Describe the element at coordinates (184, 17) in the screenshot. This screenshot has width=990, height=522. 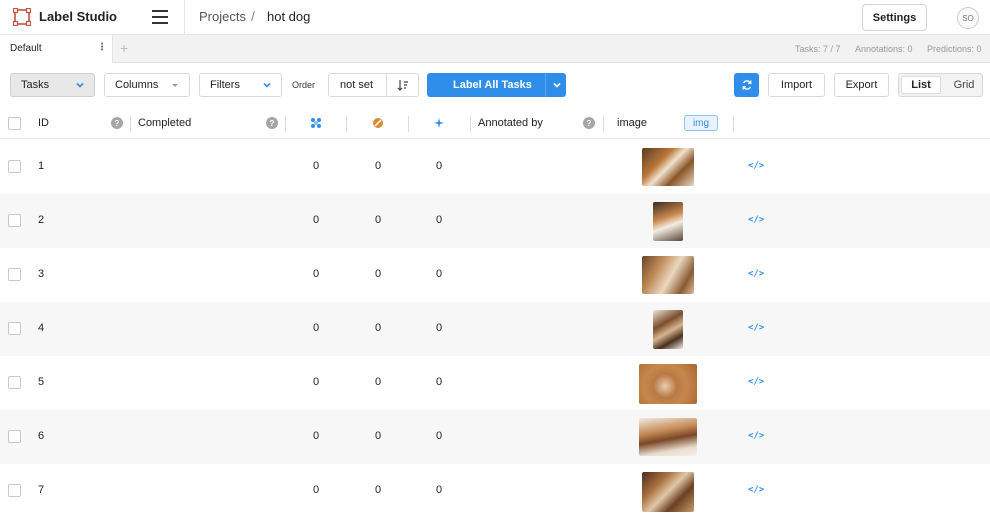
I see `topbar-divider` at that location.